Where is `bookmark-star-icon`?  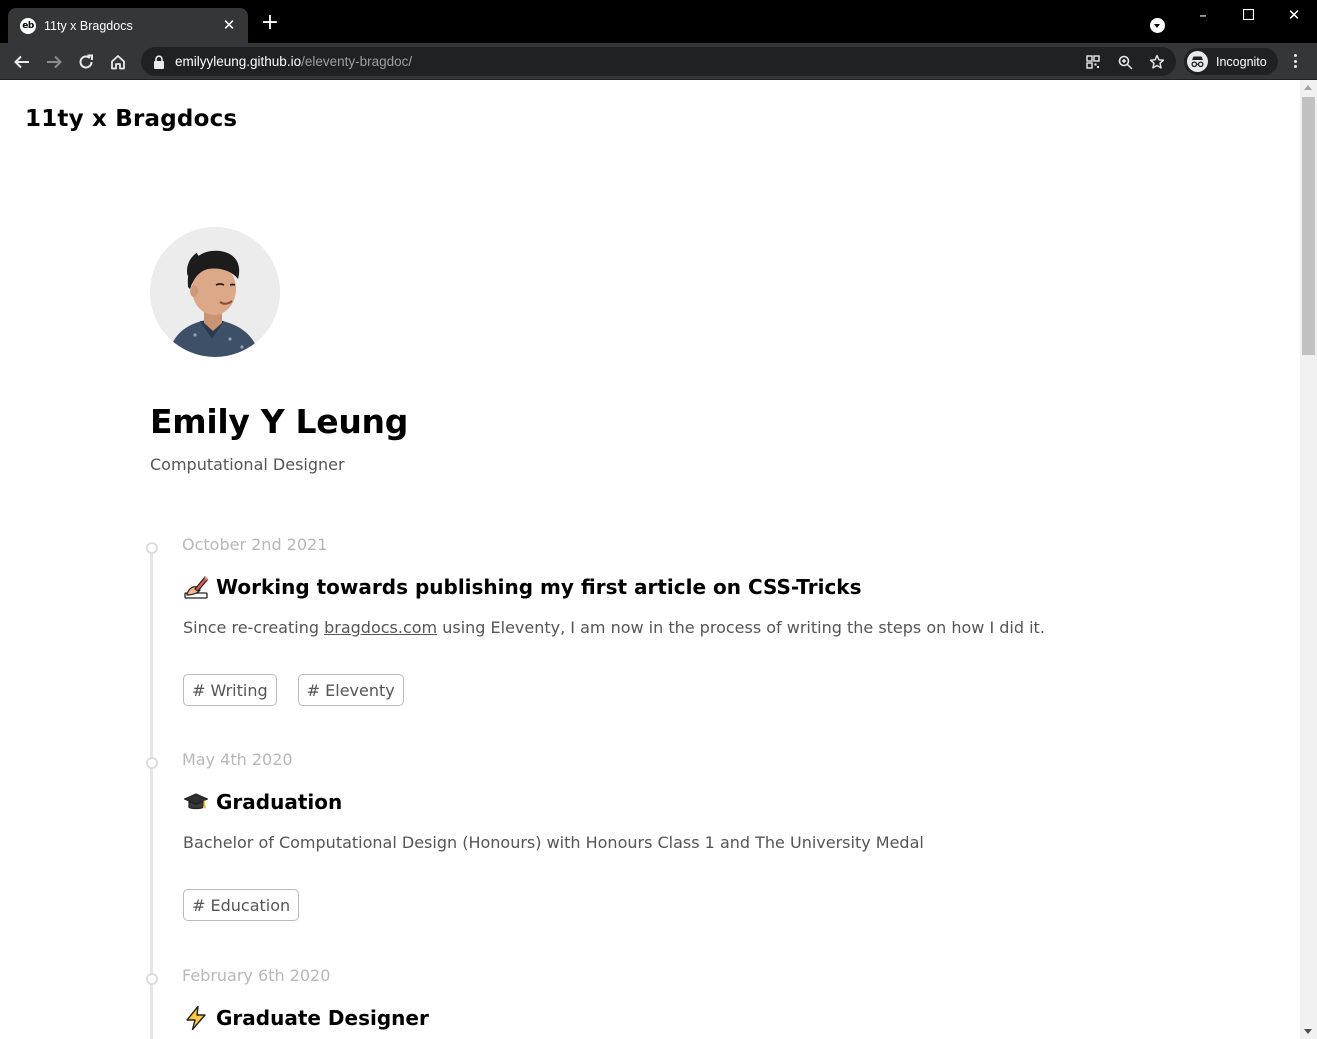 bookmark-star-icon is located at coordinates (1157, 62).